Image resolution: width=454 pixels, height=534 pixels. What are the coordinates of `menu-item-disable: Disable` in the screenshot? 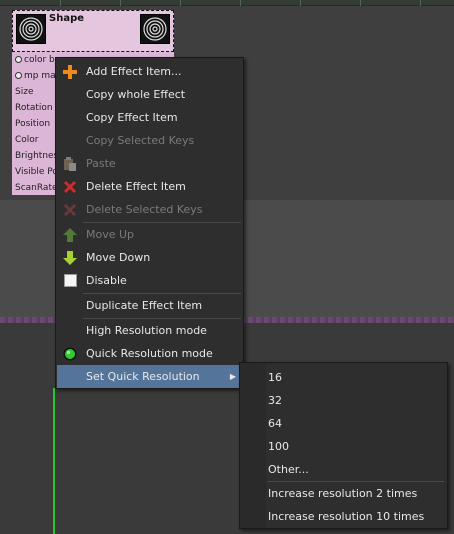 It's located at (149, 280).